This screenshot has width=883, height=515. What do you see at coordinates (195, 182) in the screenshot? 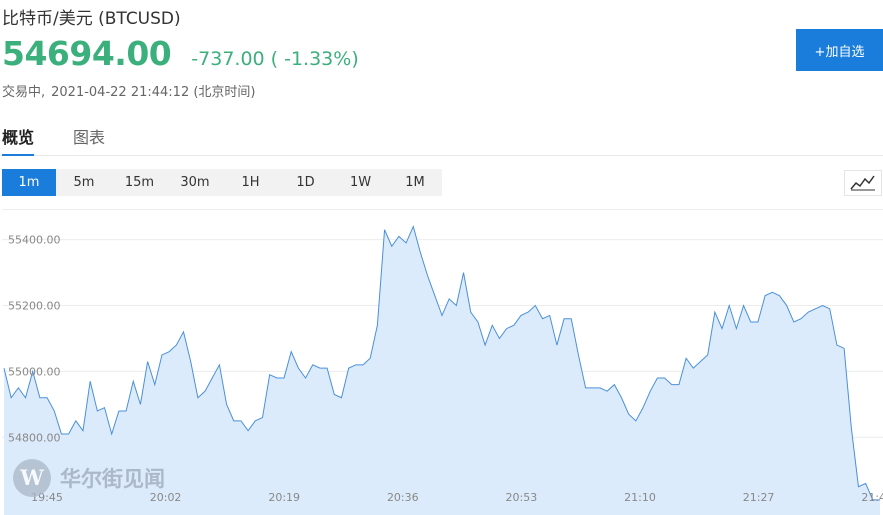
I see `period-30m: 30m` at bounding box center [195, 182].